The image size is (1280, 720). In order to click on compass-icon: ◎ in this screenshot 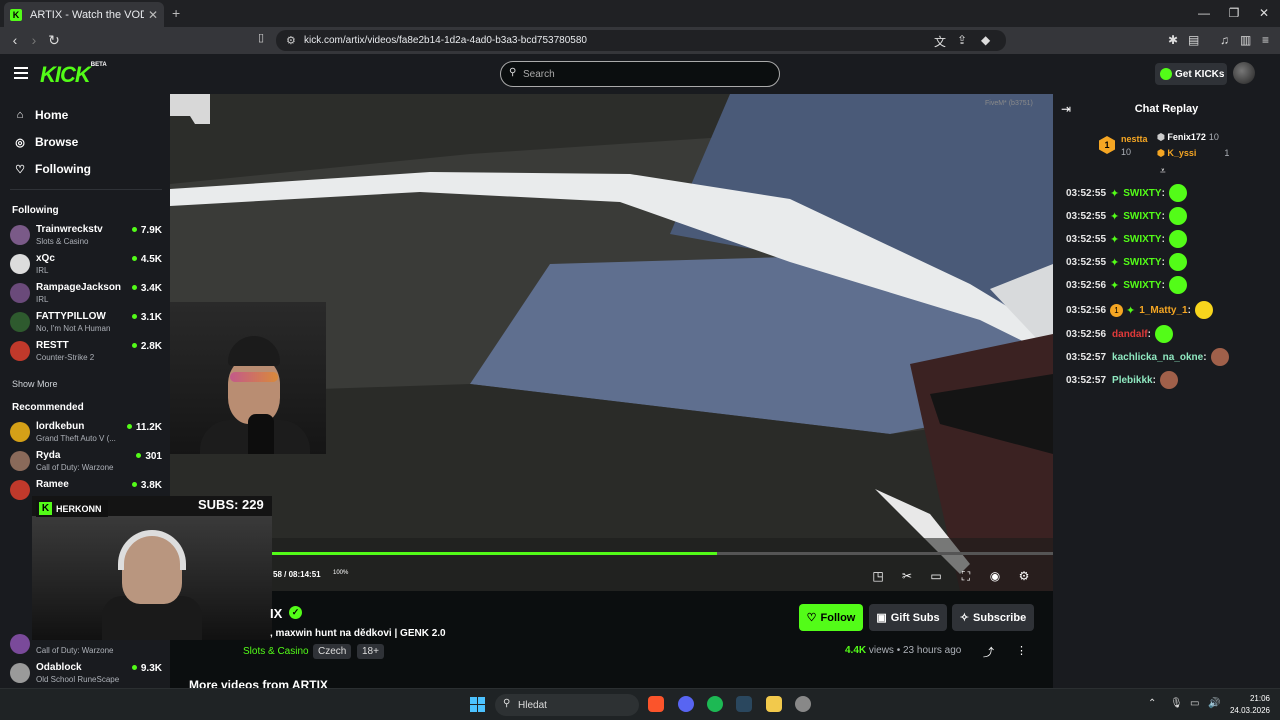, I will do `click(20, 142)`.